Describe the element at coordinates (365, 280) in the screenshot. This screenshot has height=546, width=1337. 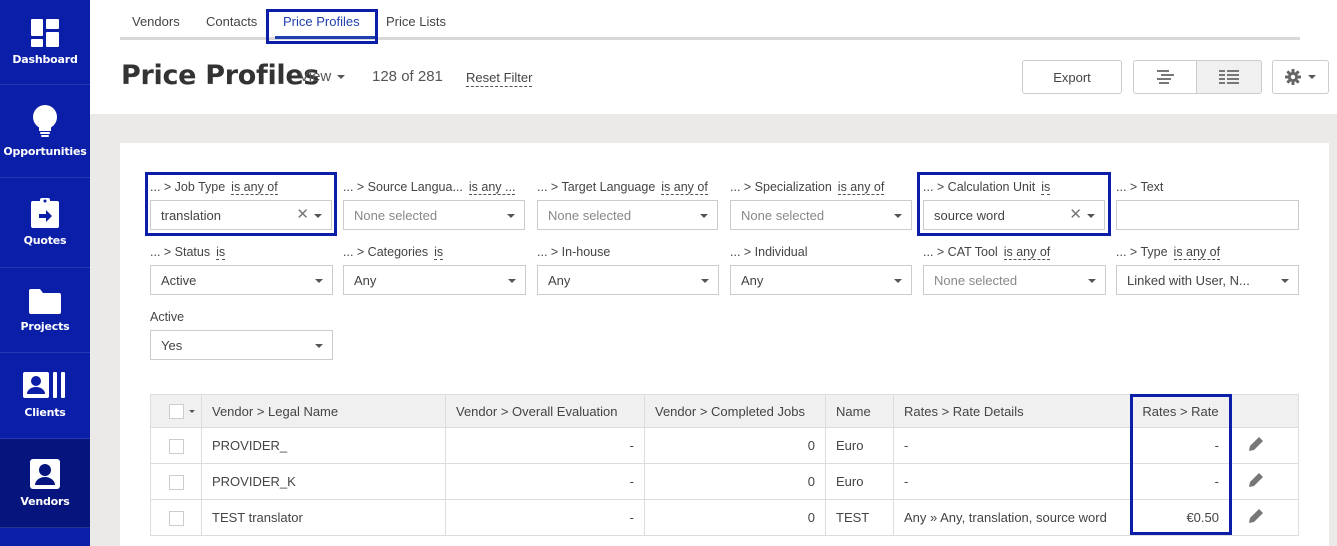
I see `categories-value: Any` at that location.